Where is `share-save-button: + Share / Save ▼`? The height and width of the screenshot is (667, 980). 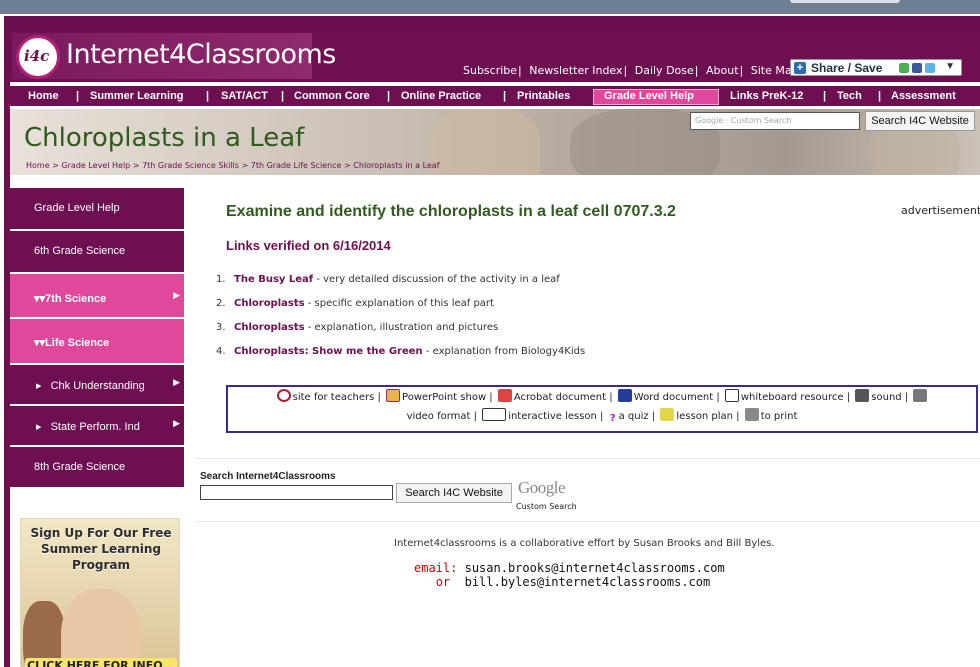
share-save-button: + Share / Save ▼ is located at coordinates (876, 67).